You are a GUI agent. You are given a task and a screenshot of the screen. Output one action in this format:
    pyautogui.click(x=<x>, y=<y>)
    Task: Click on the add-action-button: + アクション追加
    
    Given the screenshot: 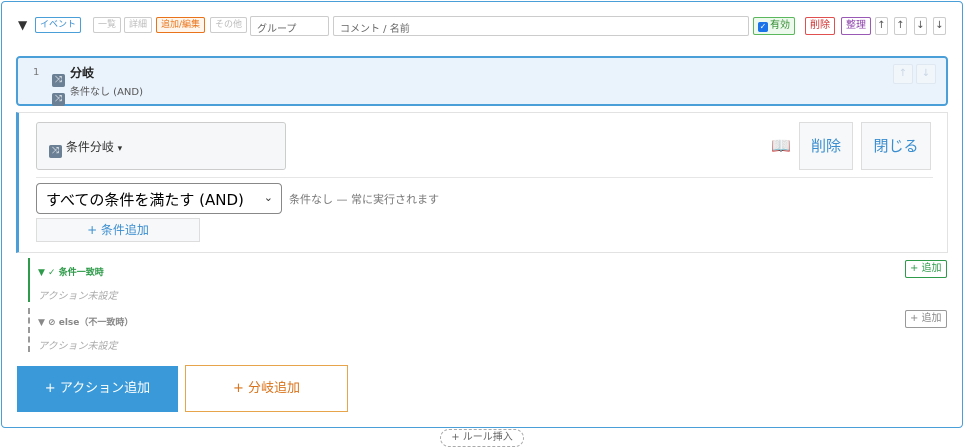 What is the action you would take?
    pyautogui.click(x=97, y=389)
    